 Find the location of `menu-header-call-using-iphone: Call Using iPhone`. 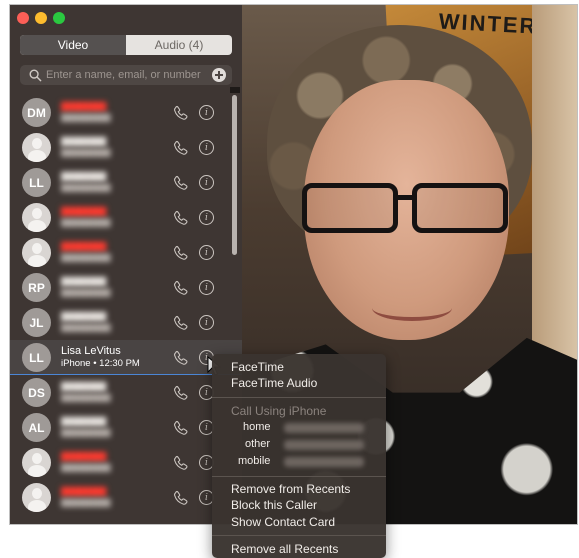

menu-header-call-using-iphone: Call Using iPhone is located at coordinates (279, 411).